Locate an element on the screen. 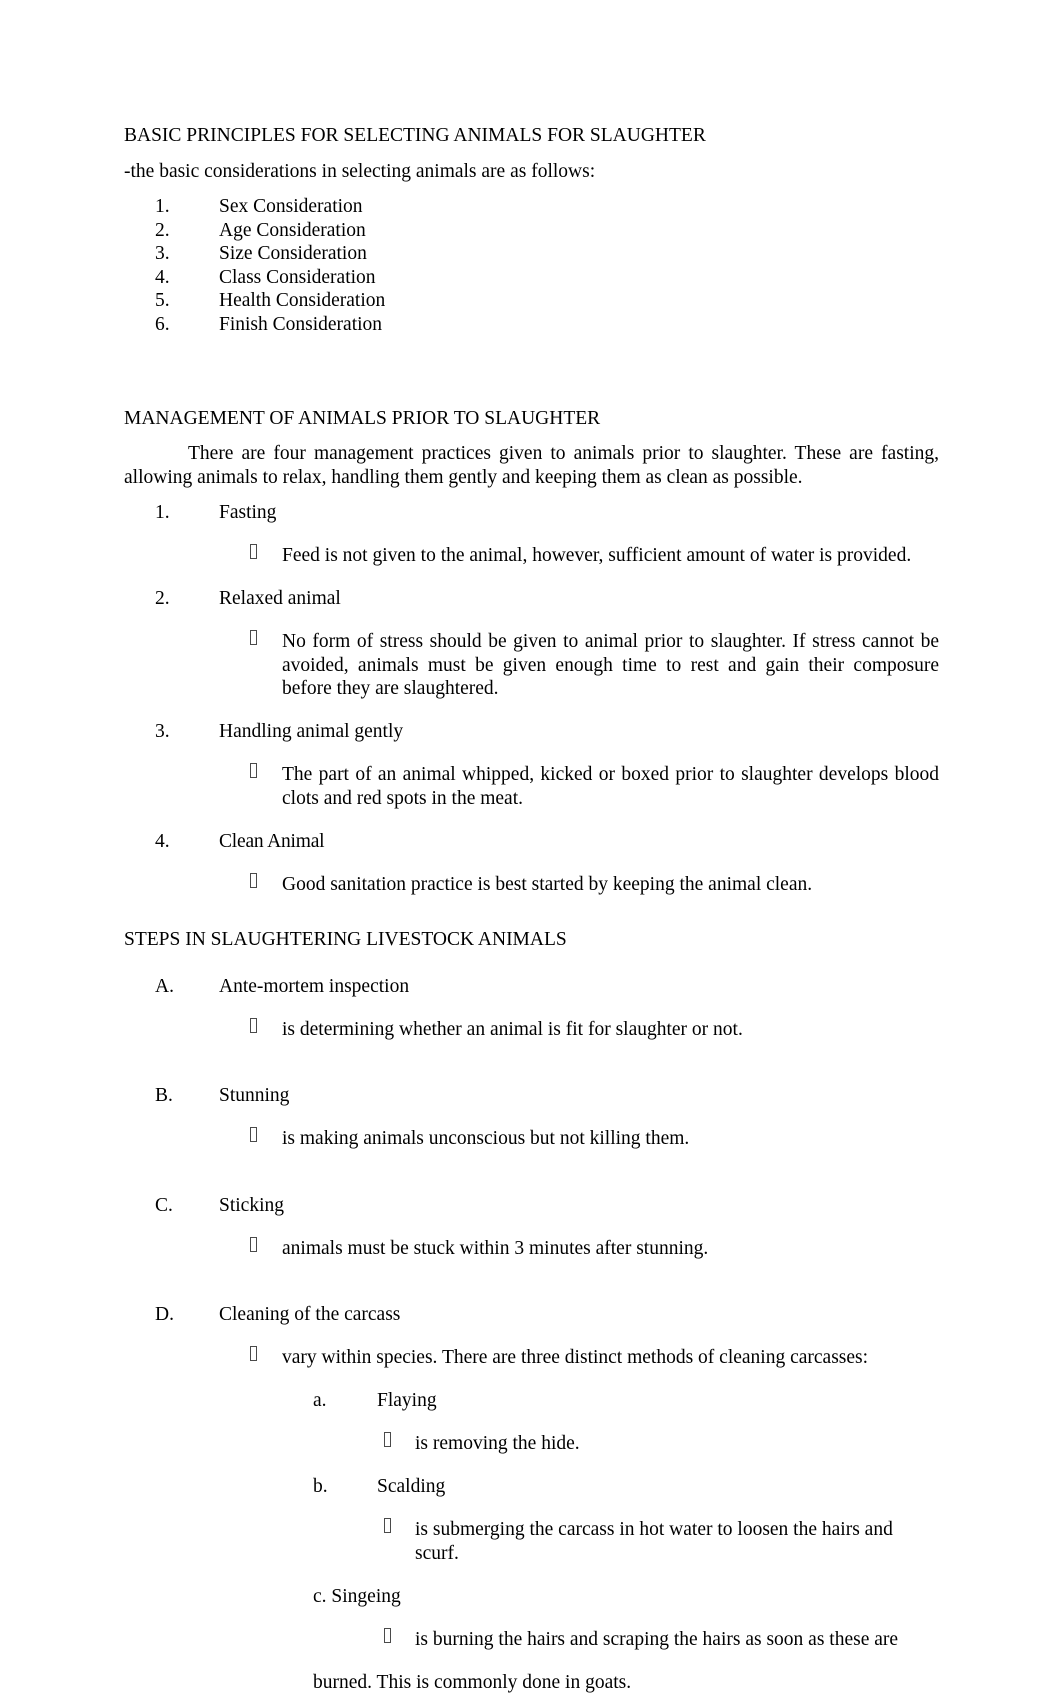 The image size is (1062, 1694). list-item-label: Clean Animal is located at coordinates (579, 842).